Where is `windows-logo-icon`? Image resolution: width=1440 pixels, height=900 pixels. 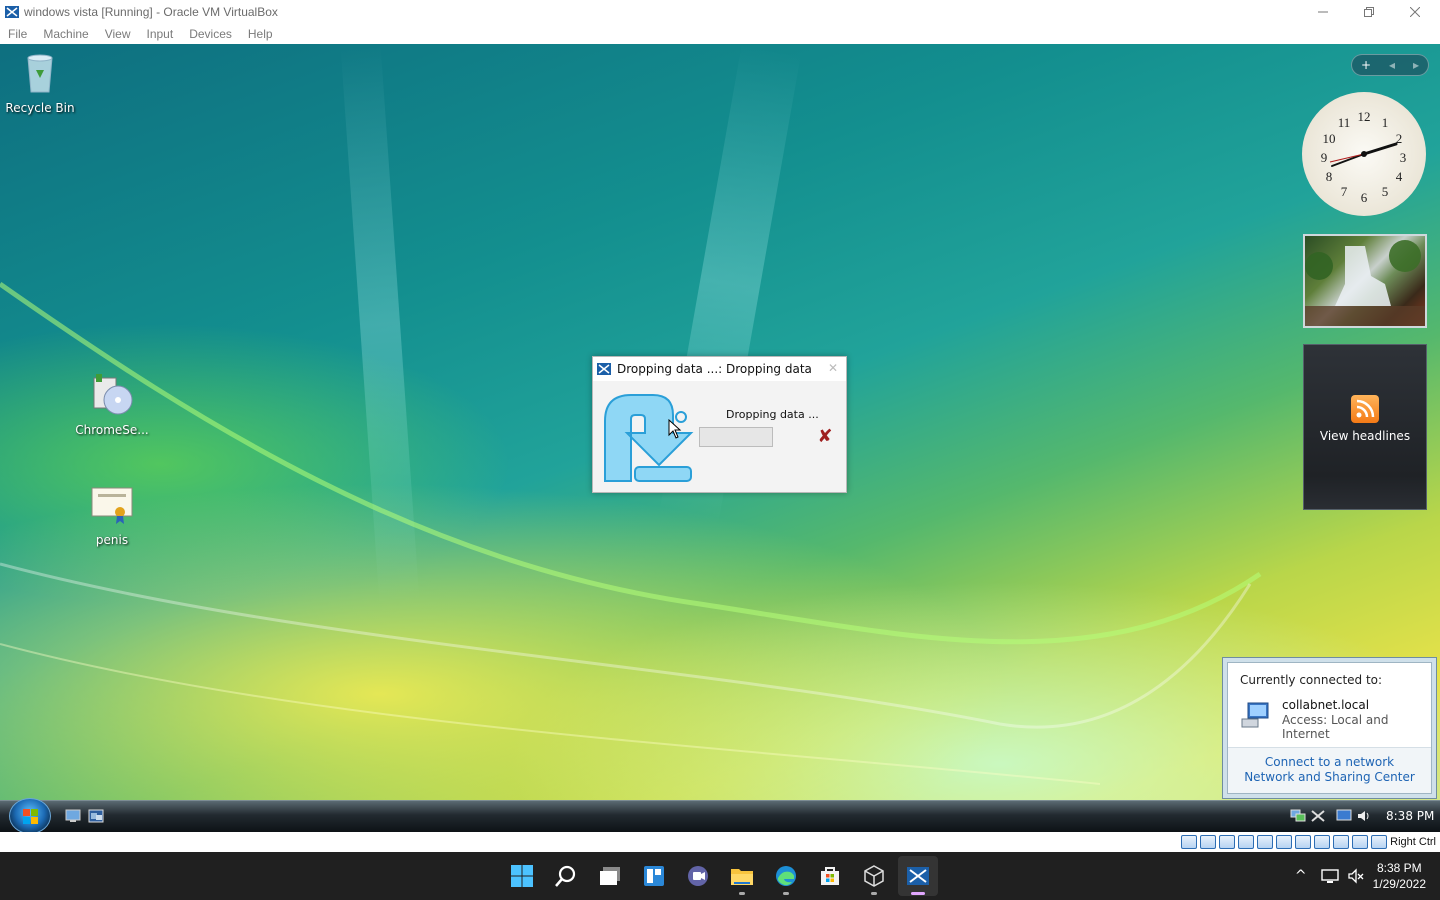
windows-logo-icon is located at coordinates (30, 816).